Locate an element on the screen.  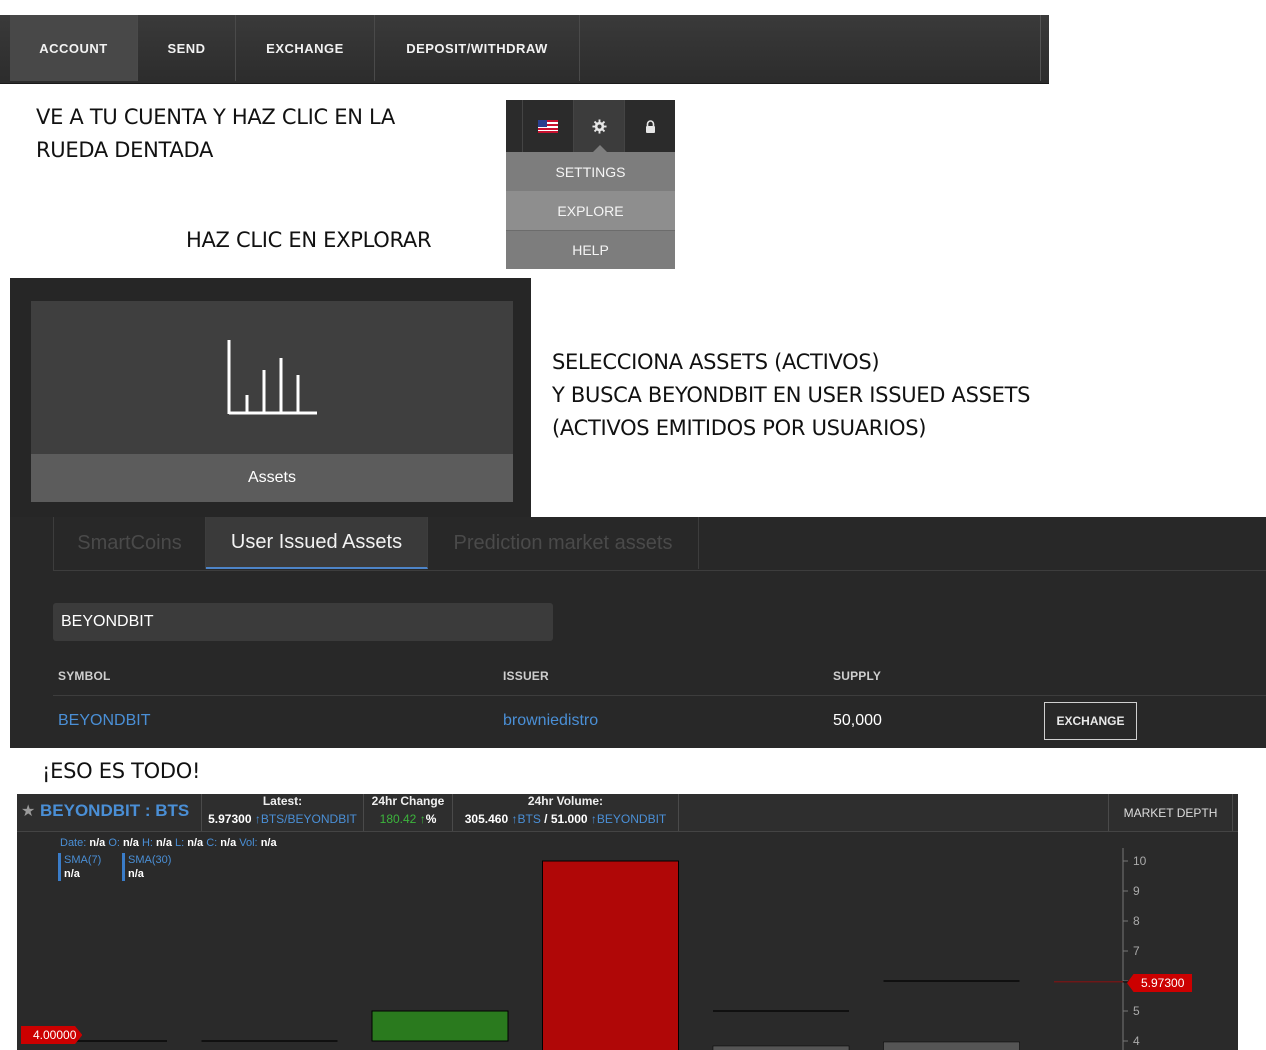
left-price-tag: 4.00000 is located at coordinates (51, 1035).